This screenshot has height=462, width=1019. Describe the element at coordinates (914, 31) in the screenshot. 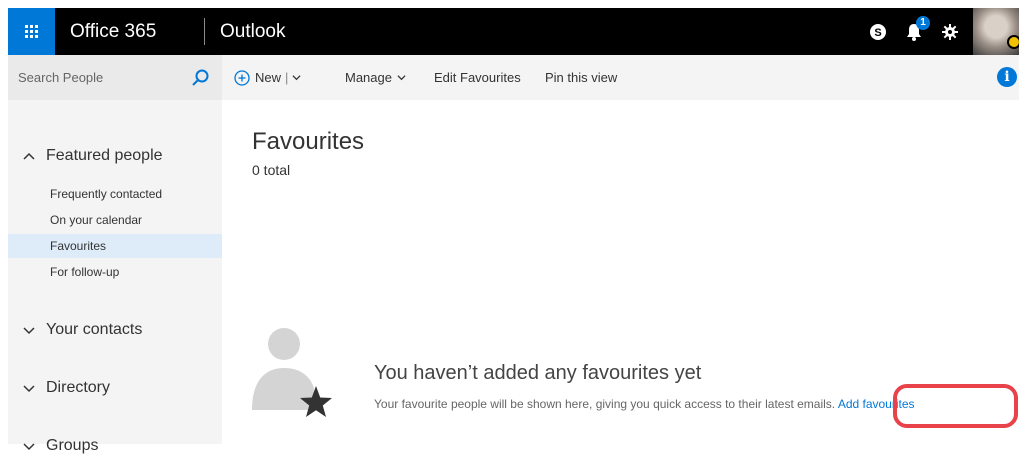

I see `notifications-button: 1` at that location.